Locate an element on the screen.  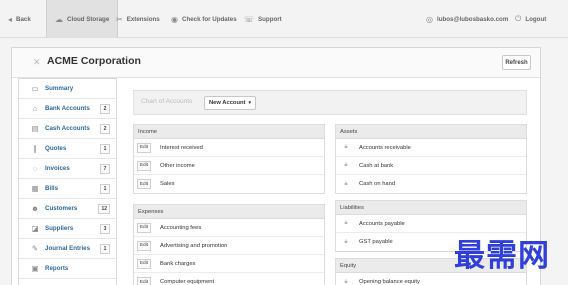
printer-icon: ▣ is located at coordinates (35, 268).